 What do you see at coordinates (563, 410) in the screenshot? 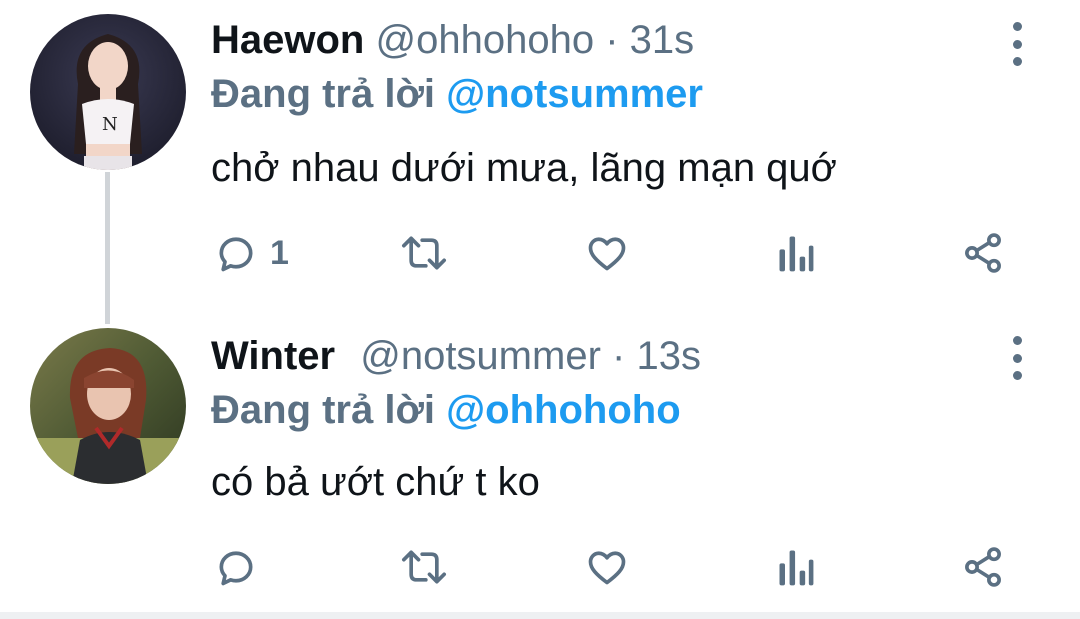
I see `mention-link: @ohhohoho` at bounding box center [563, 410].